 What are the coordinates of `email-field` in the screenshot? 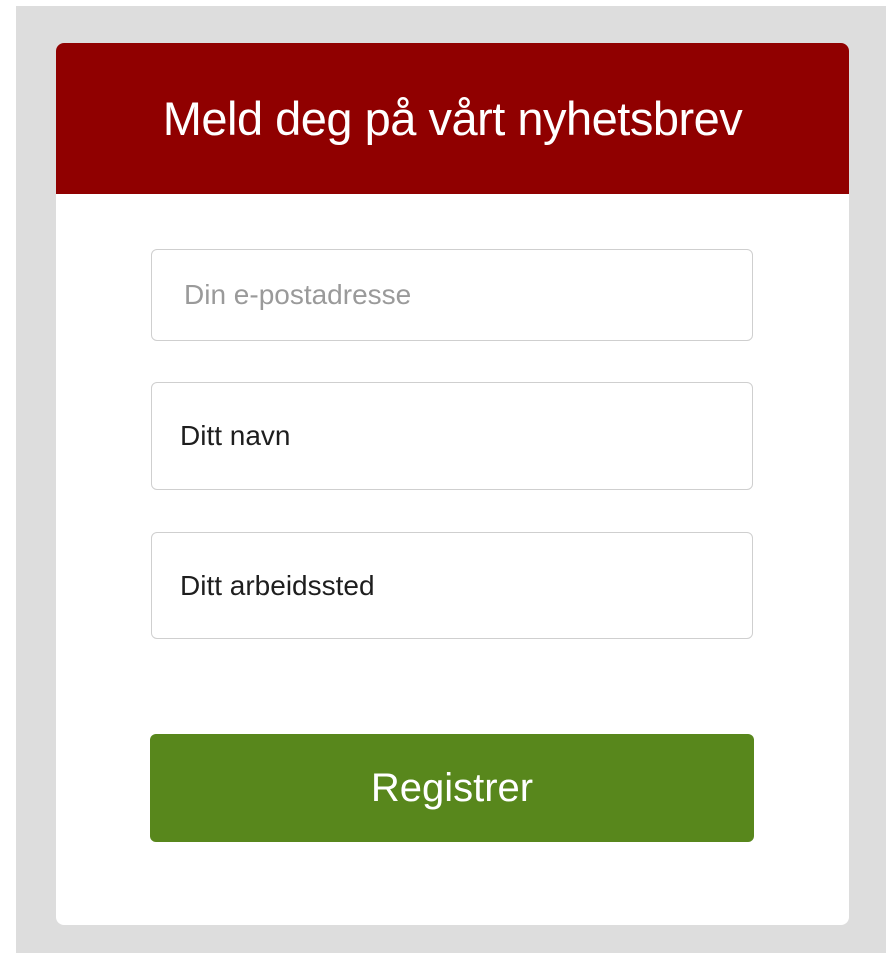 It's located at (452, 295).